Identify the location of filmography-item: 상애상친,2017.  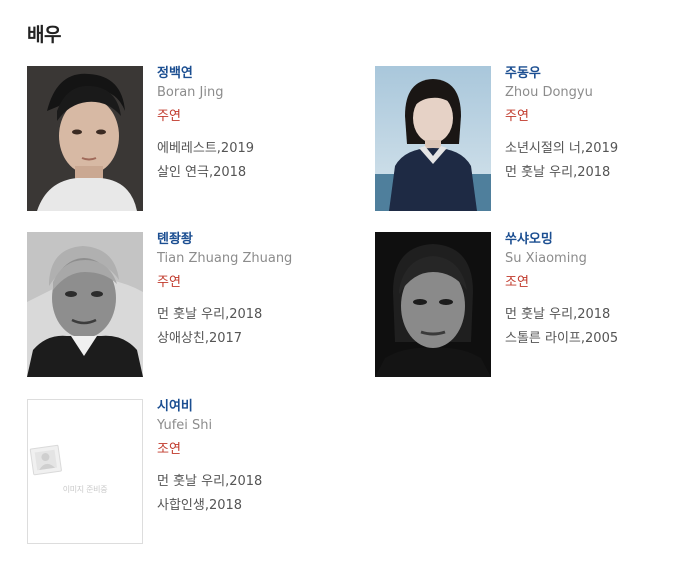
(199, 336).